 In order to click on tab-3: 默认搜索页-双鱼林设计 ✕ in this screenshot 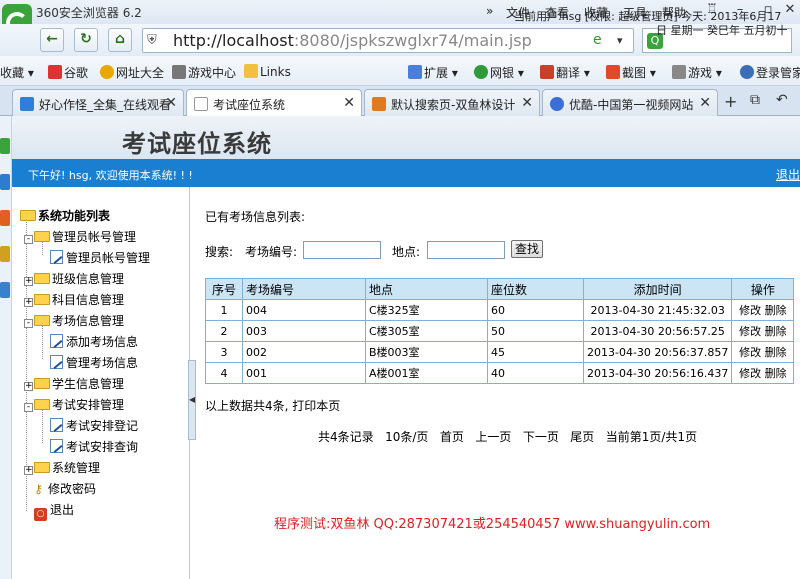, I will do `click(452, 102)`.